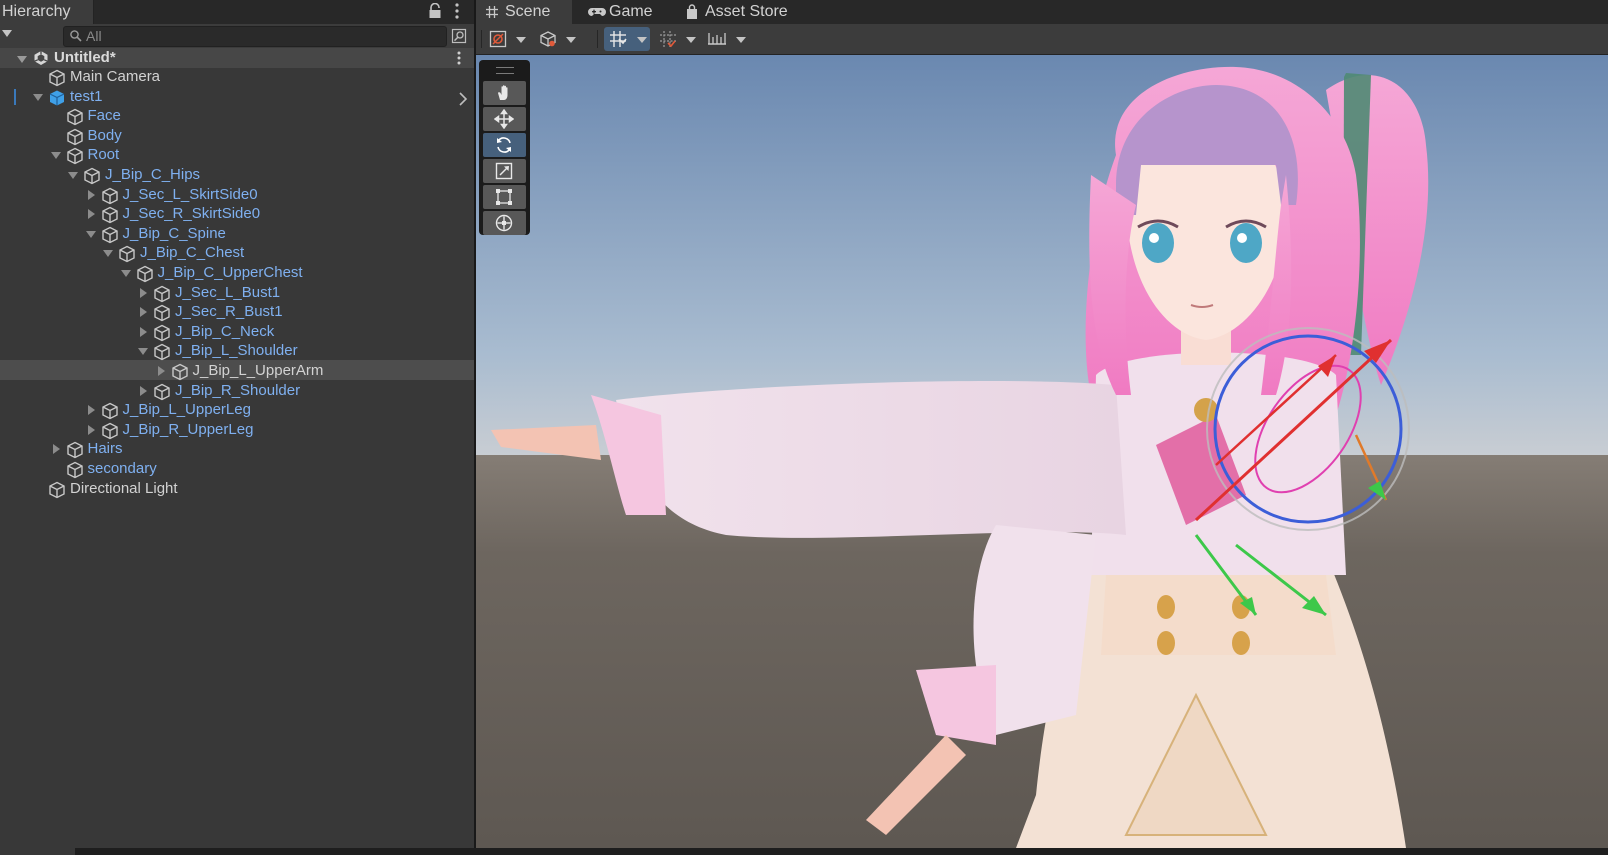 The height and width of the screenshot is (855, 1608). What do you see at coordinates (509, 39) in the screenshot?
I see `draw-mode-dropdown` at bounding box center [509, 39].